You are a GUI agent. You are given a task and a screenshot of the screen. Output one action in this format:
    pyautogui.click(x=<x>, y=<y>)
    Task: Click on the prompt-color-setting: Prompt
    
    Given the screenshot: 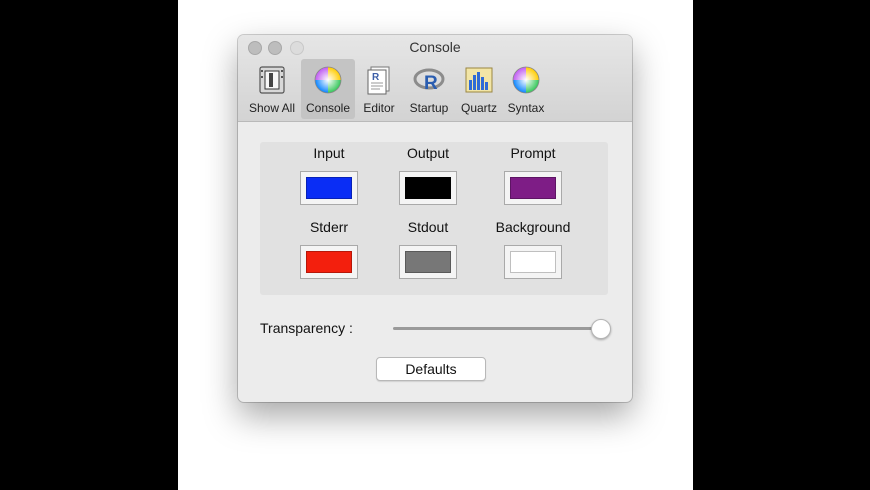 What is the action you would take?
    pyautogui.click(x=533, y=175)
    